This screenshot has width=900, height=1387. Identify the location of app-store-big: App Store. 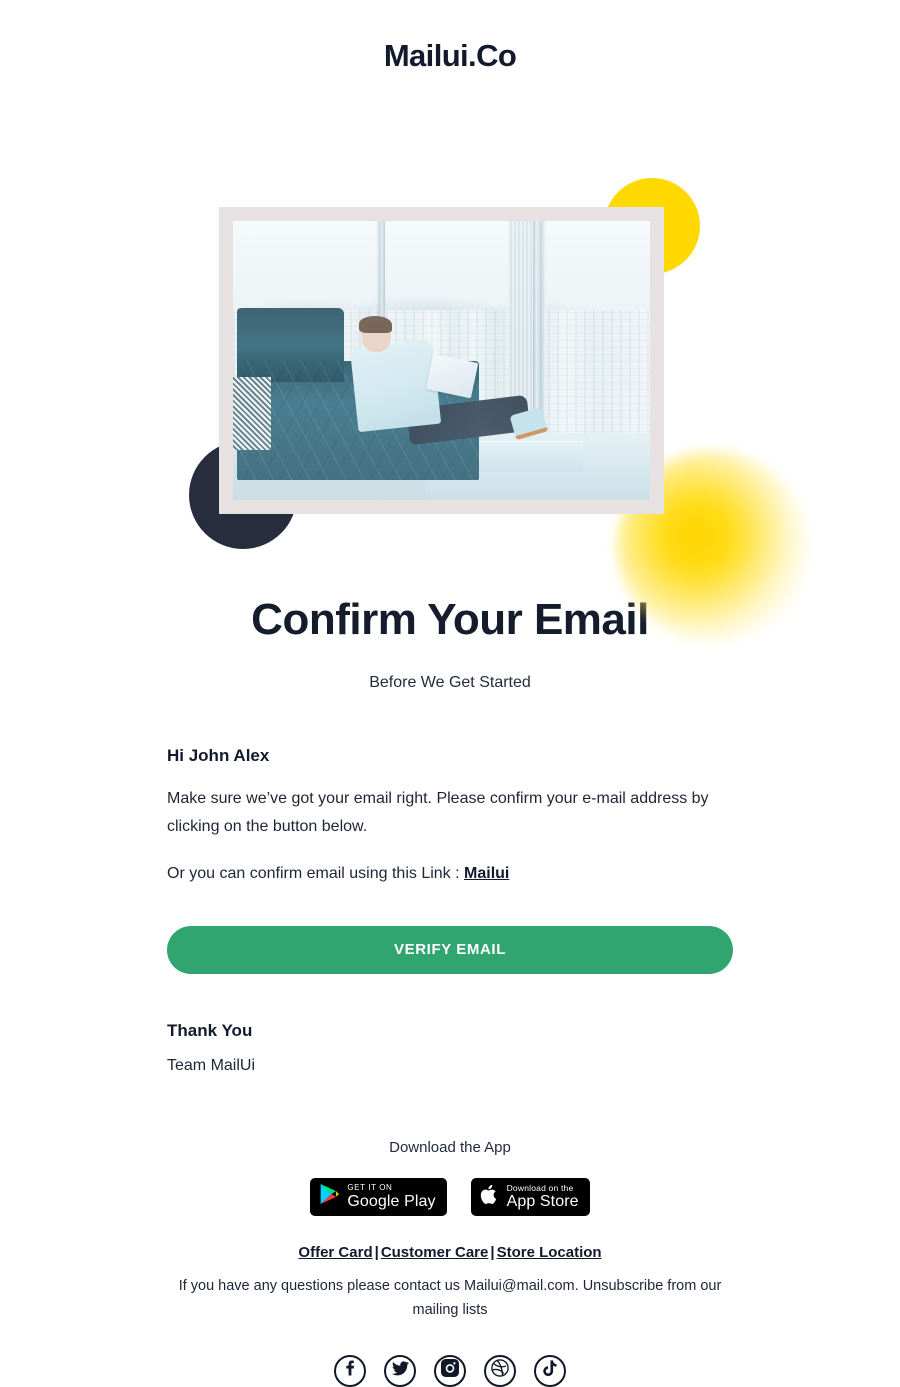
(542, 1202).